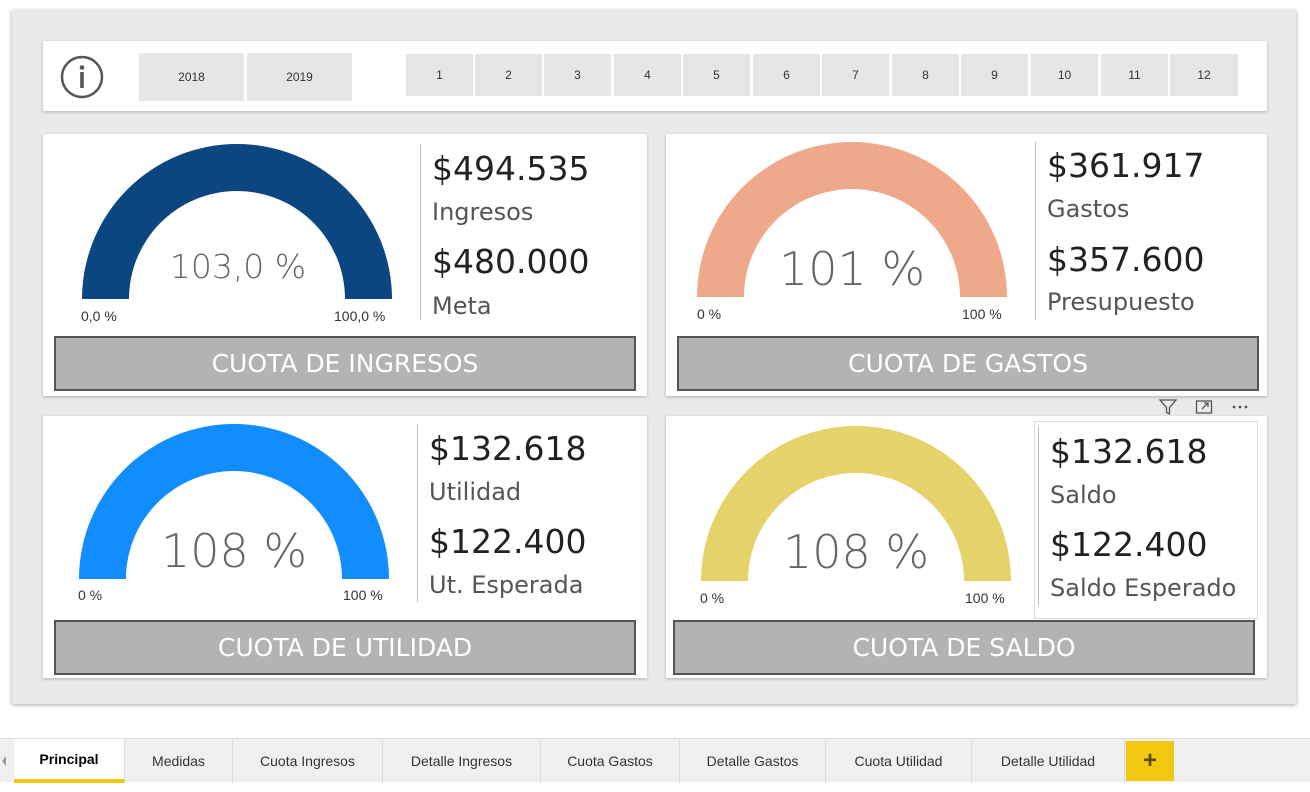  I want to click on cuota-utilidad-button: CUOTA DE UTILIDAD, so click(345, 647).